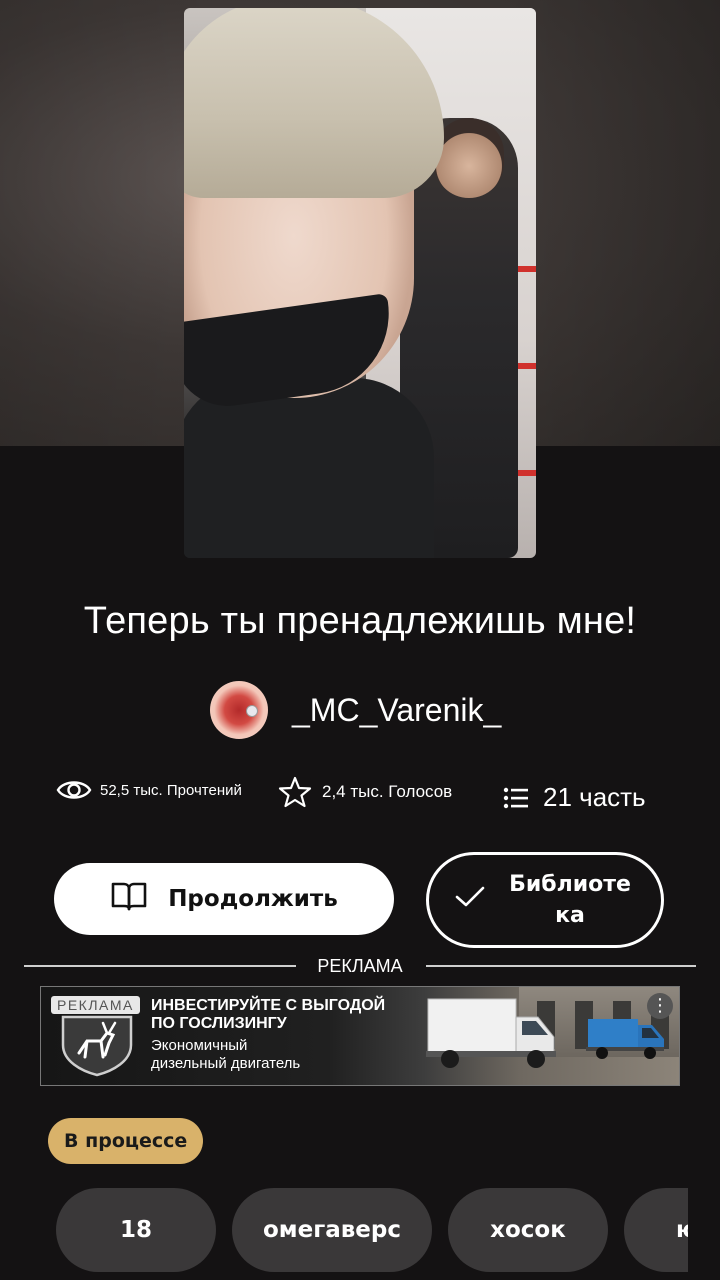 The width and height of the screenshot is (720, 1280). What do you see at coordinates (360, 967) in the screenshot?
I see `ad-divider: РЕКЛАМА` at bounding box center [360, 967].